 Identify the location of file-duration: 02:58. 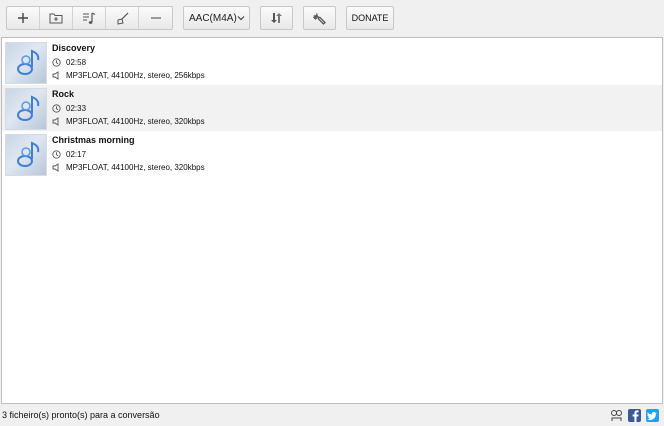
(69, 62).